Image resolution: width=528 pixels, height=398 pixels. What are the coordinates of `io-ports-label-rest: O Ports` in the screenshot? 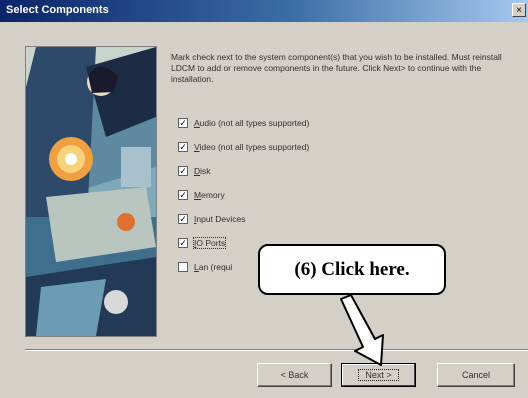 It's located at (211, 243).